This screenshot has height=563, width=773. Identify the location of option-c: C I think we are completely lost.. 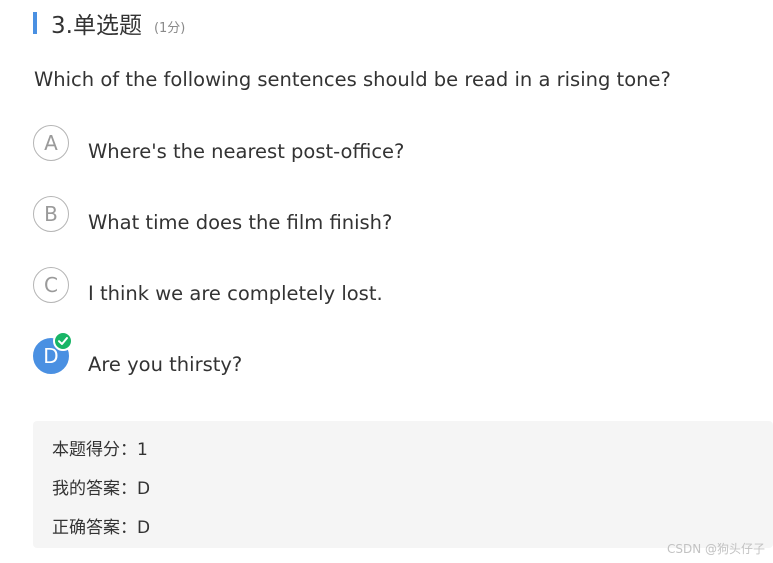
(208, 286).